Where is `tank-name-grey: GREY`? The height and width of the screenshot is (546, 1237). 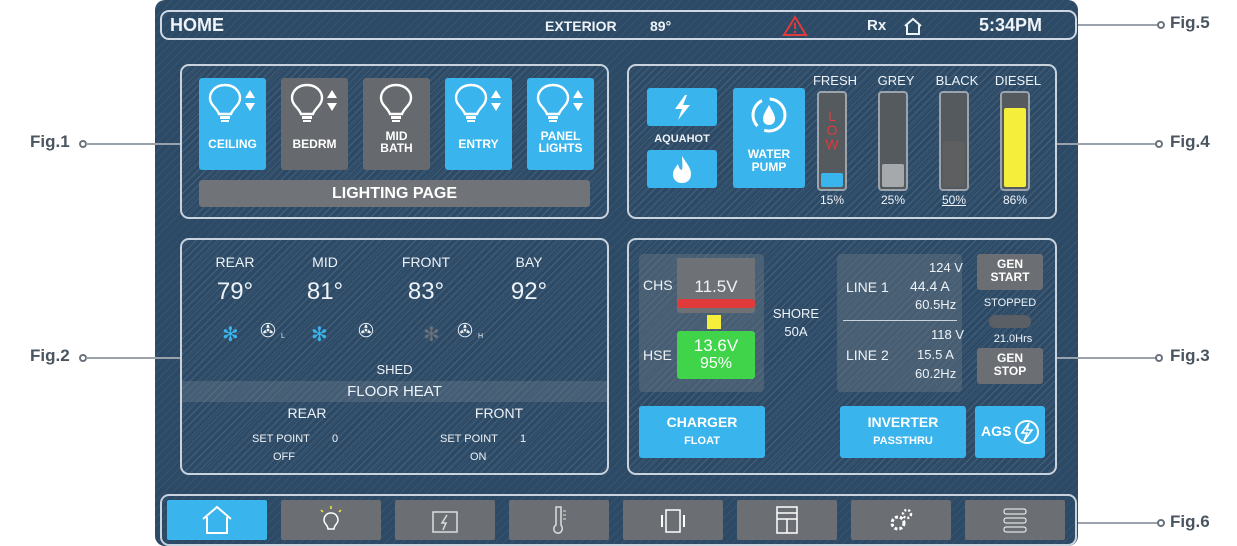 tank-name-grey: GREY is located at coordinates (896, 80).